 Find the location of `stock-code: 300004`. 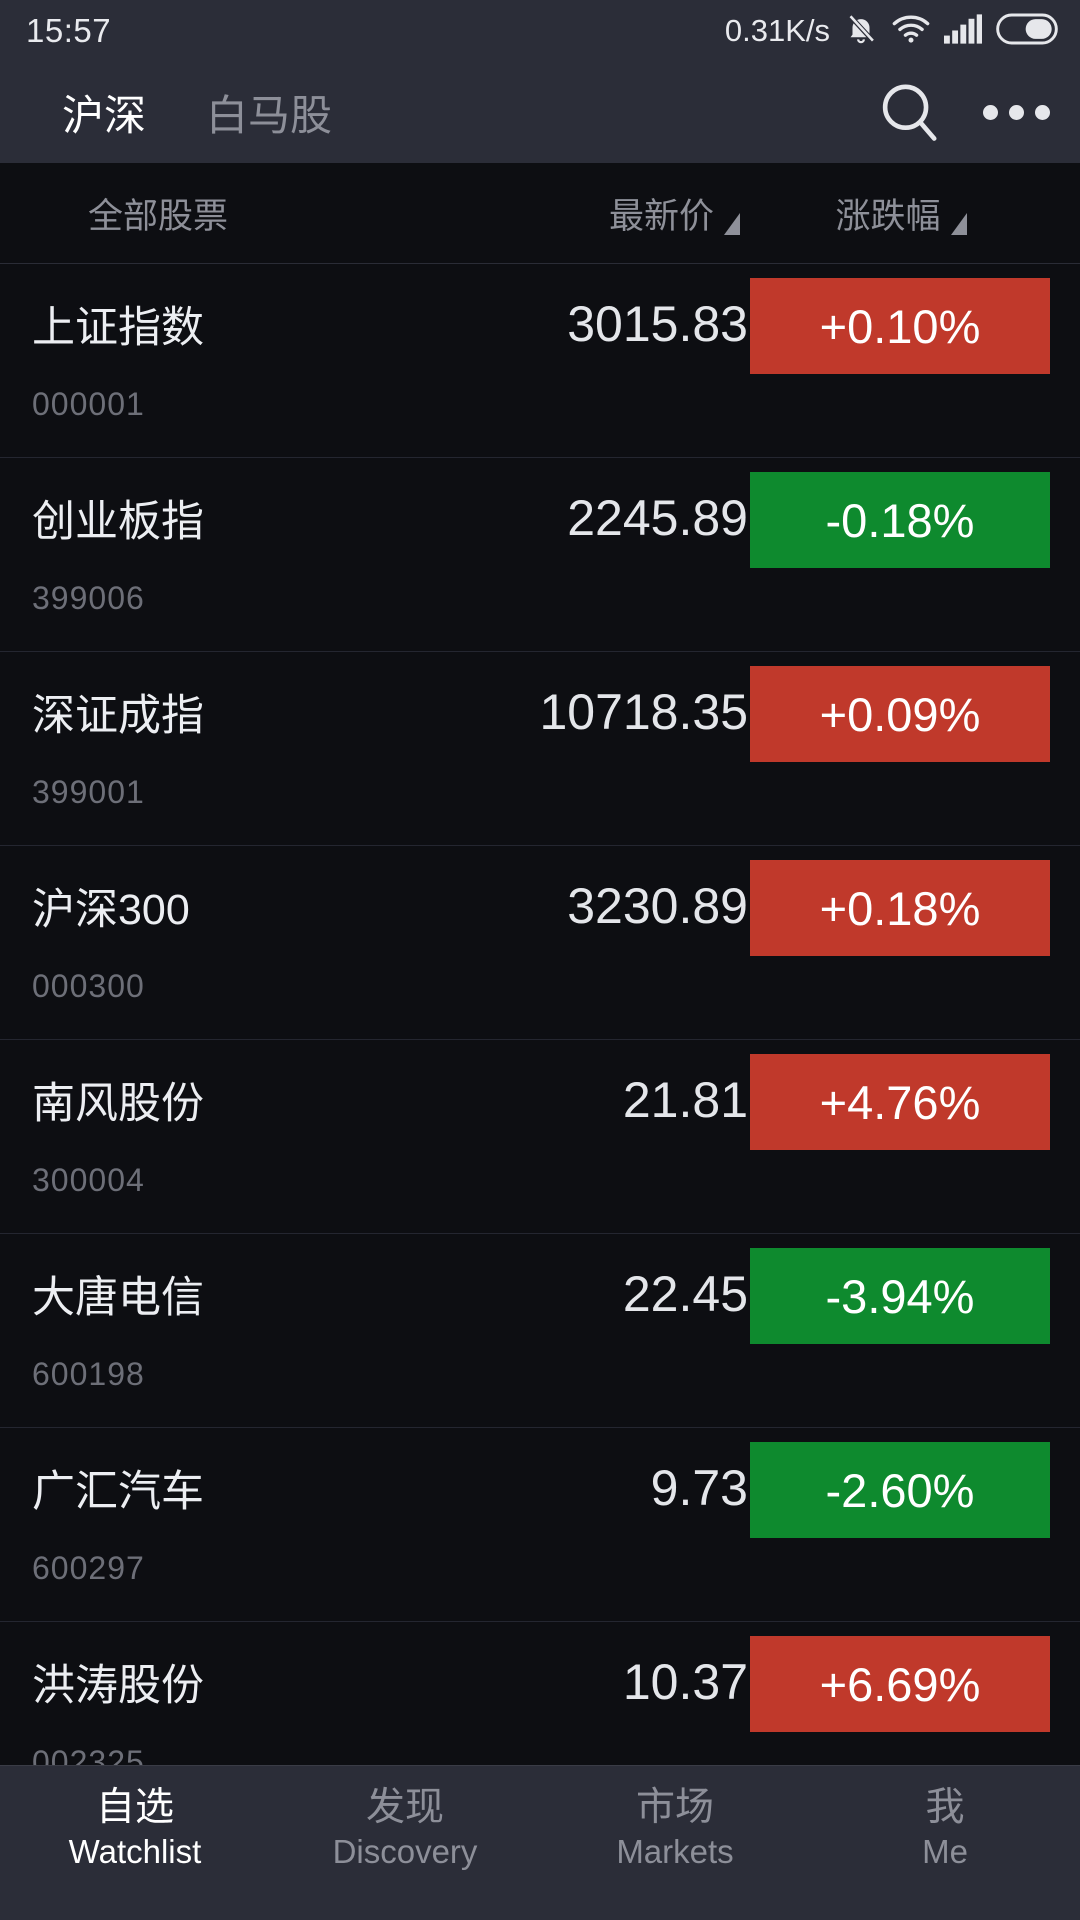

stock-code: 300004 is located at coordinates (88, 1180).